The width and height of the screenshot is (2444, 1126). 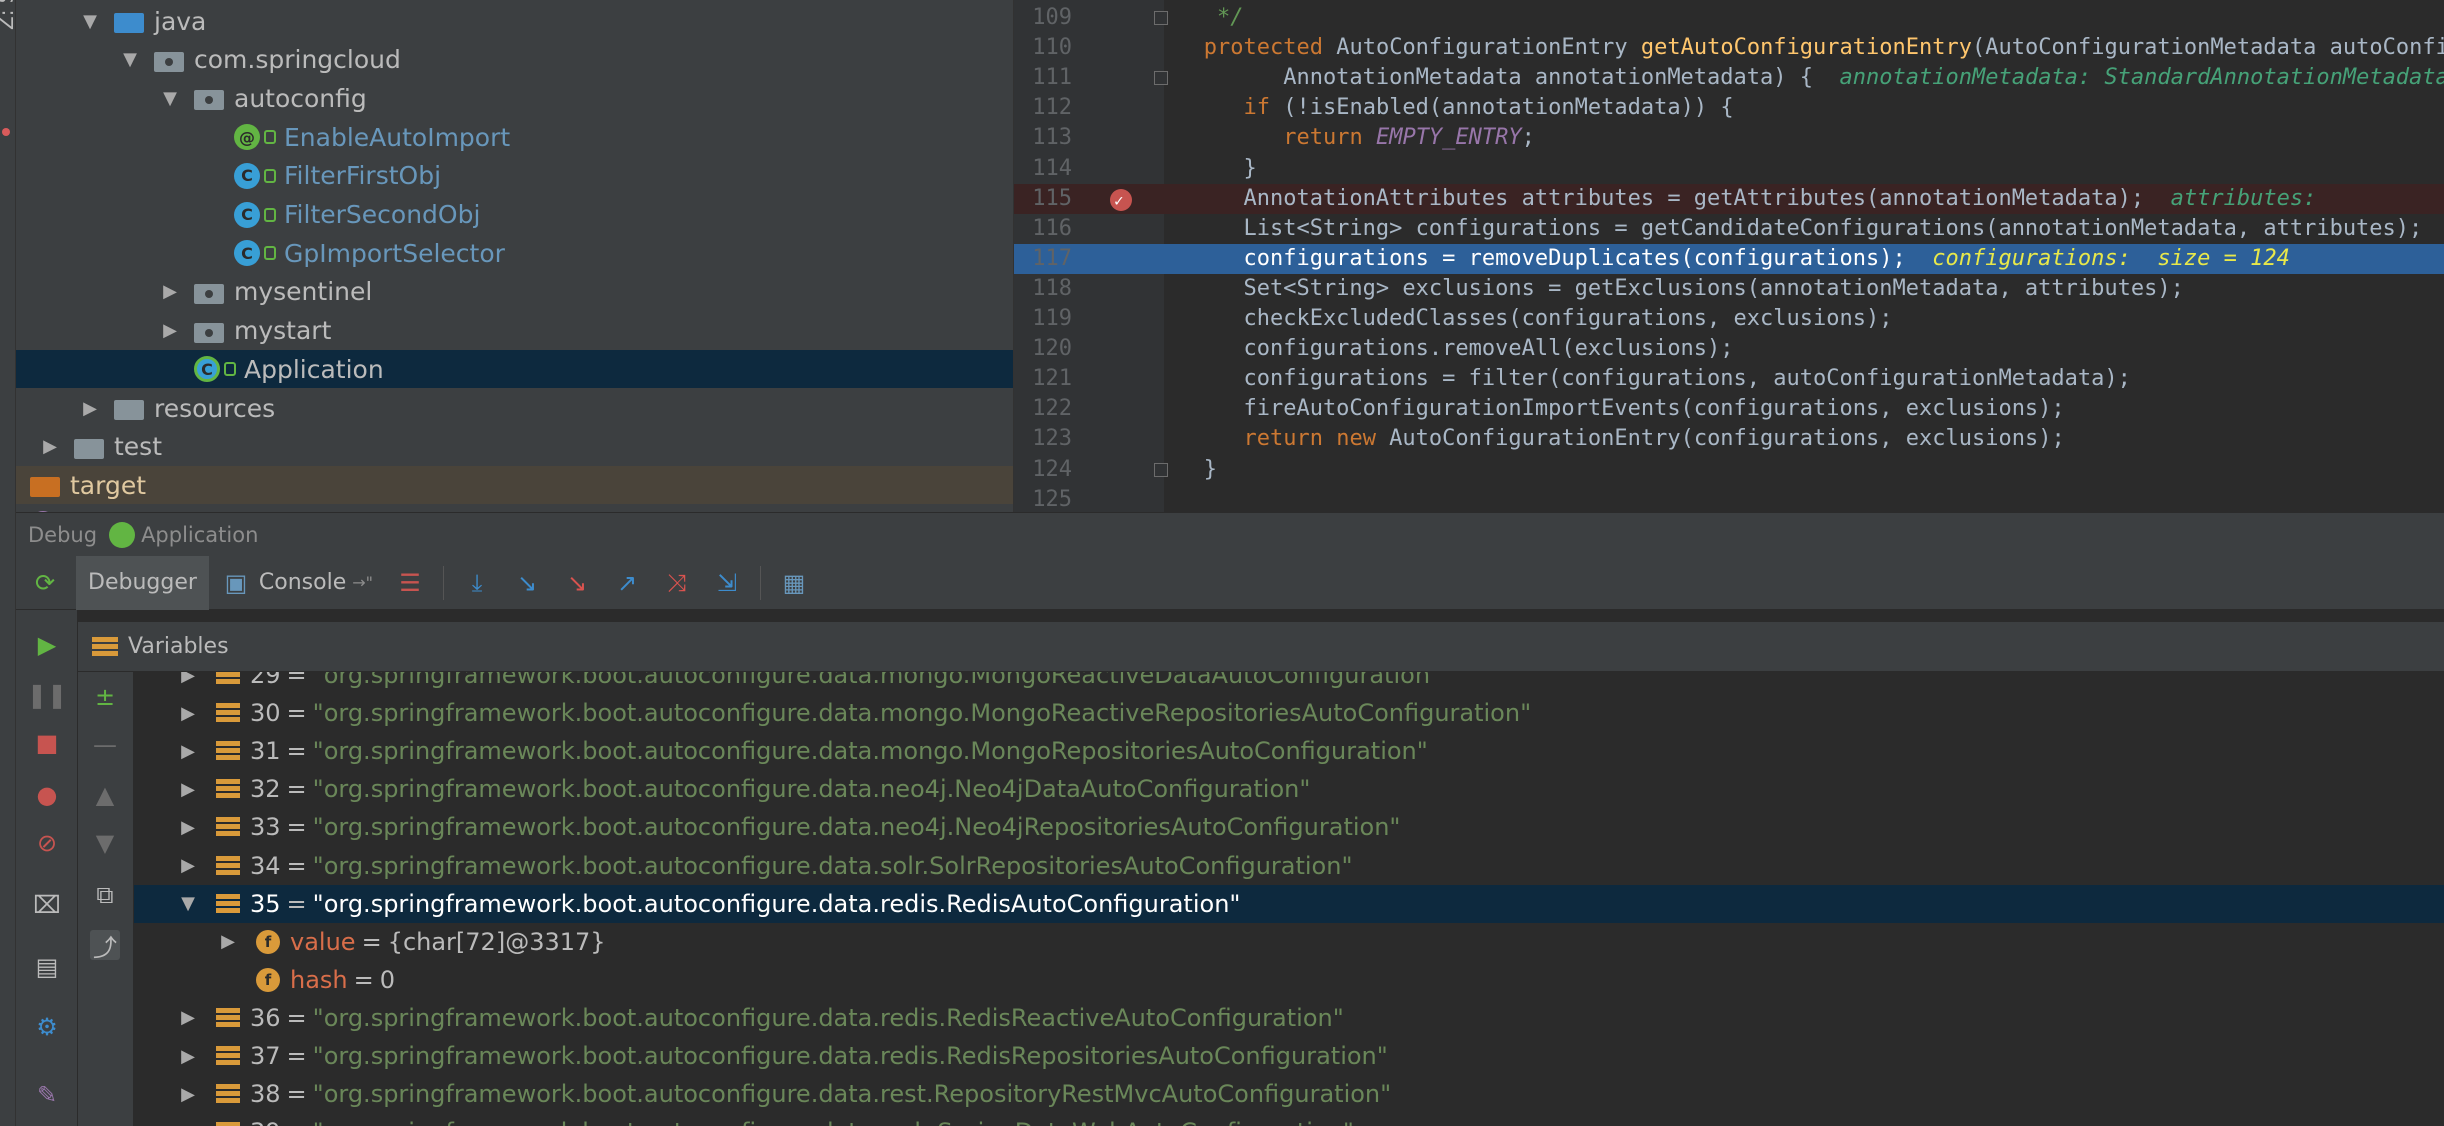 What do you see at coordinates (47, 843) in the screenshot?
I see `mute-breakpoints-icon: ⊘` at bounding box center [47, 843].